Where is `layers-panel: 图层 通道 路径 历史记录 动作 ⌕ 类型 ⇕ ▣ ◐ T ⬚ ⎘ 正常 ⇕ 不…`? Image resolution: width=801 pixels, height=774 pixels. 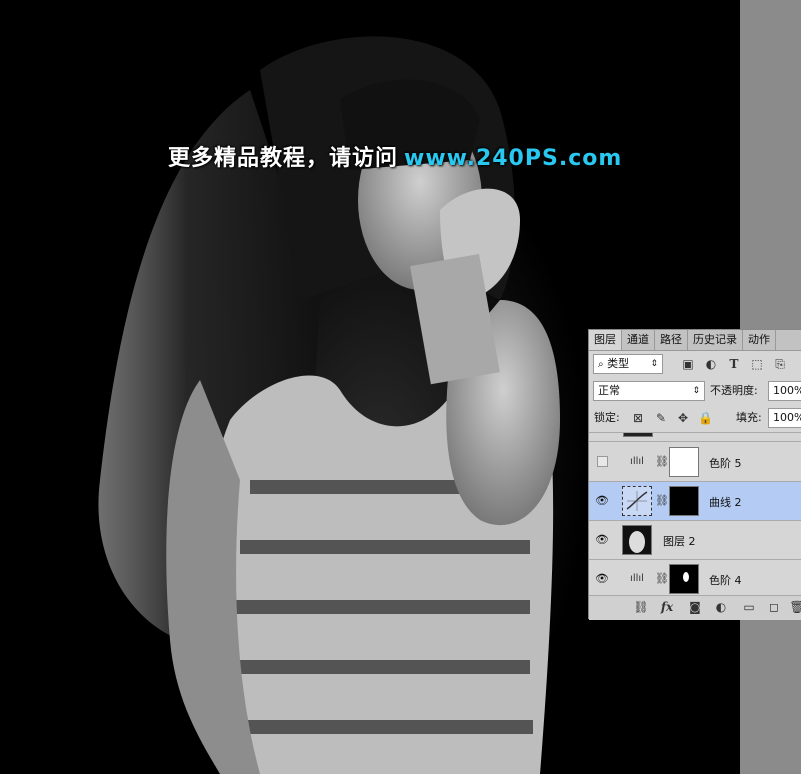 layers-panel: 图层 通道 路径 历史记录 动作 ⌕ 类型 ⇕ ▣ ◐ T ⬚ ⎘ 正常 ⇕ 不… is located at coordinates (694, 474).